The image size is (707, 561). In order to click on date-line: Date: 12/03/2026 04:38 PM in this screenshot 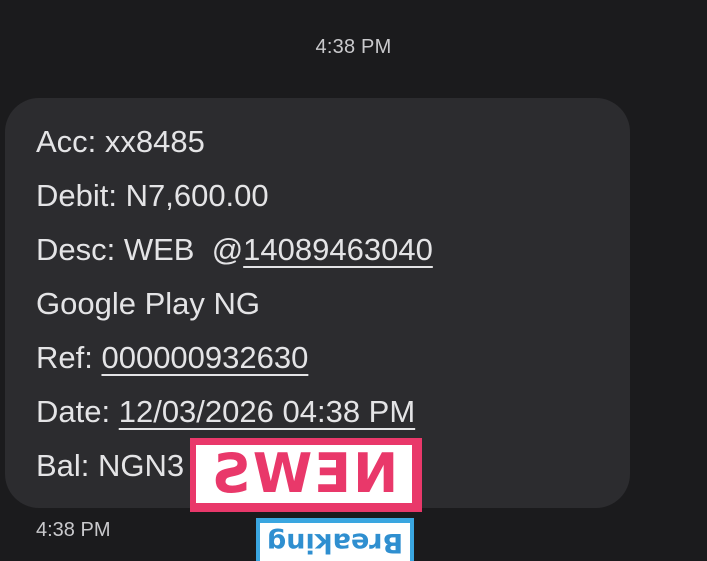, I will do `click(225, 412)`.